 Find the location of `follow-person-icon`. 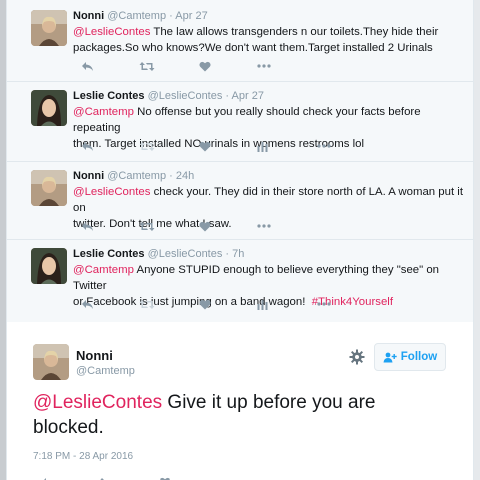

follow-person-icon is located at coordinates (390, 357).